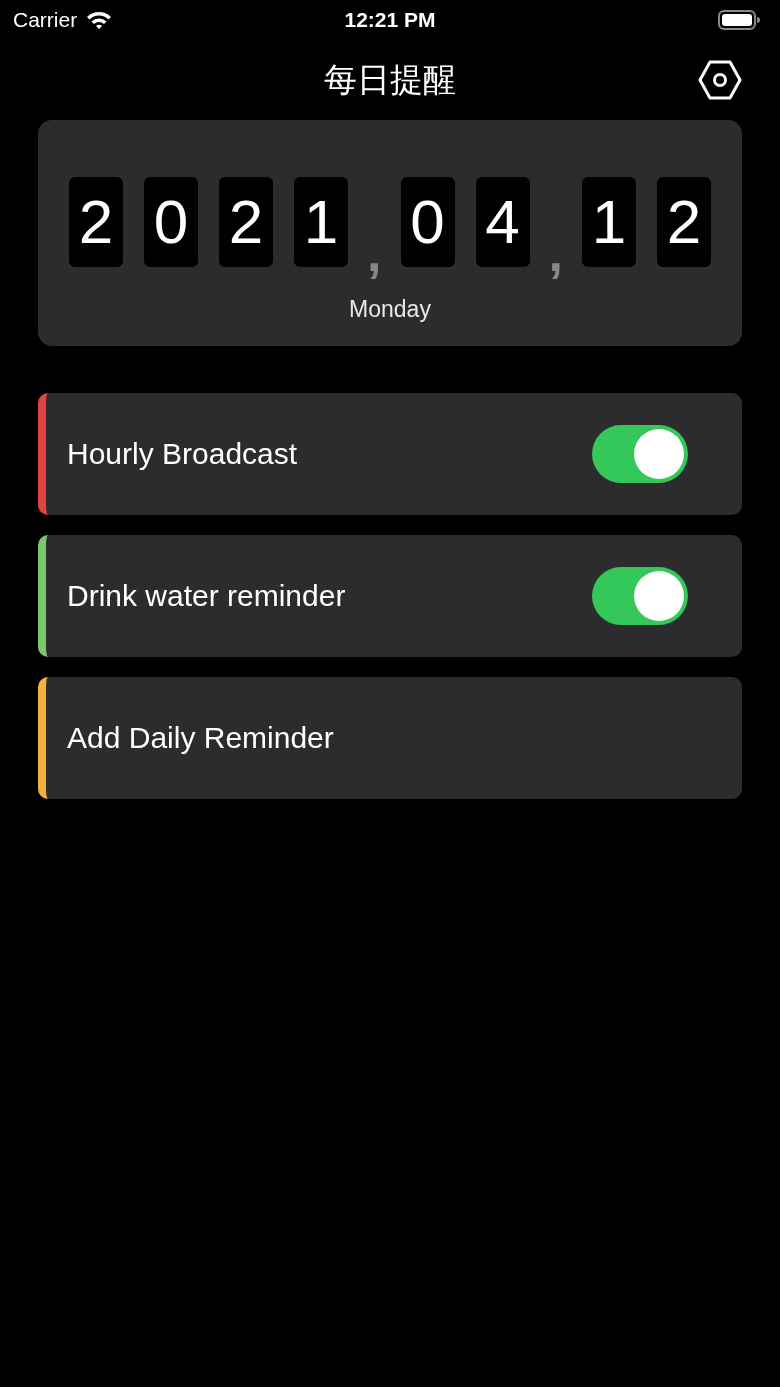 The image size is (780, 1387). I want to click on reminder-label: Add Daily Reminder, so click(200, 738).